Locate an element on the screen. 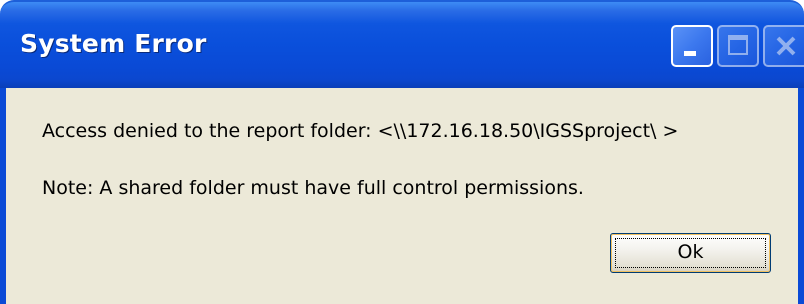  ok-button-label: Ok is located at coordinates (690, 252).